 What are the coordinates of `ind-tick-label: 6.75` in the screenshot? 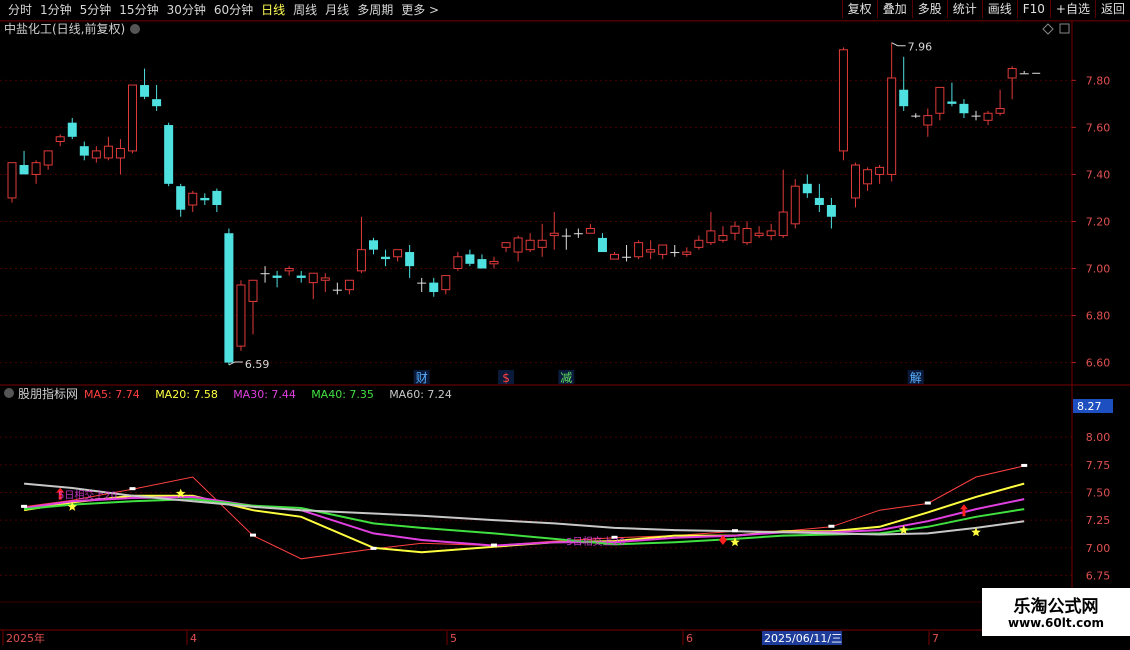 It's located at (1098, 575).